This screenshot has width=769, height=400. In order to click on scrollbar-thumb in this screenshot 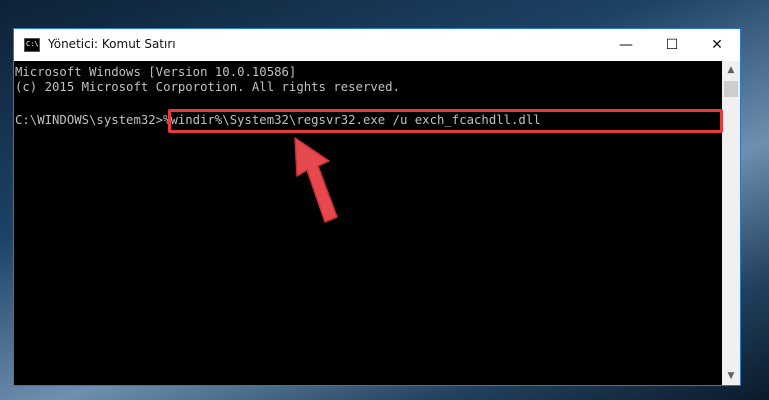, I will do `click(731, 89)`.